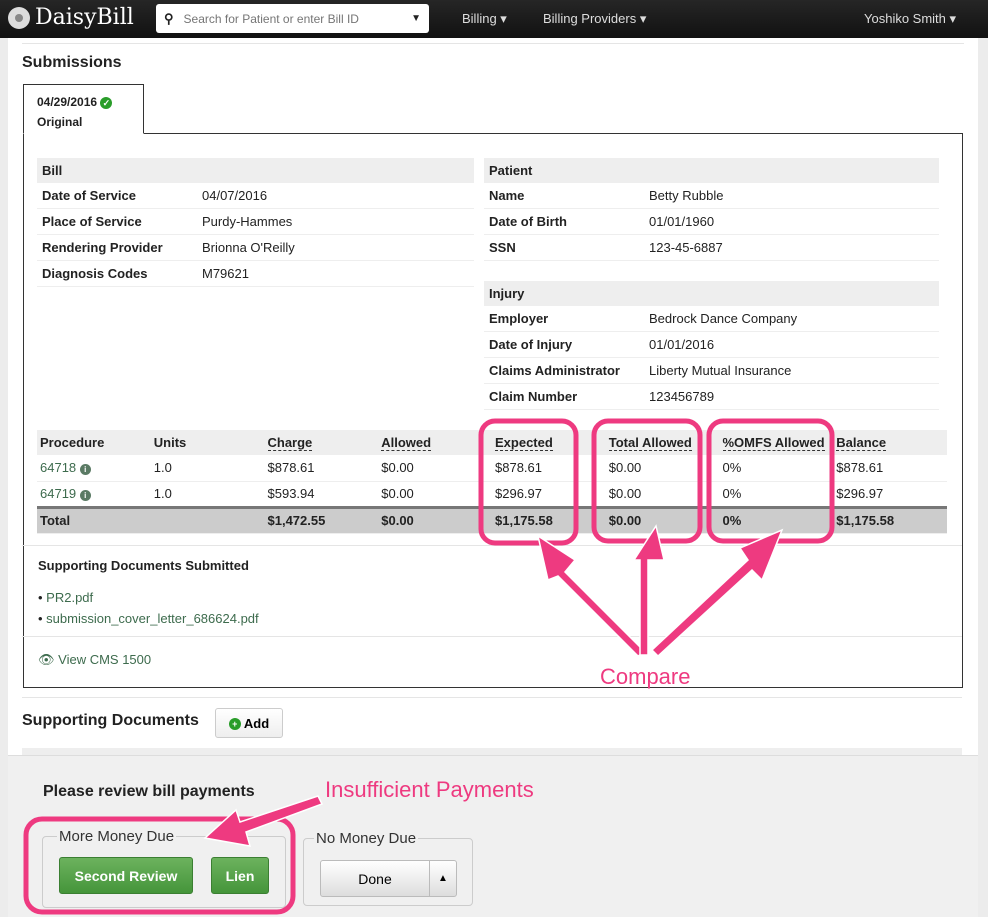  I want to click on compare-annotation: Compare, so click(645, 676).